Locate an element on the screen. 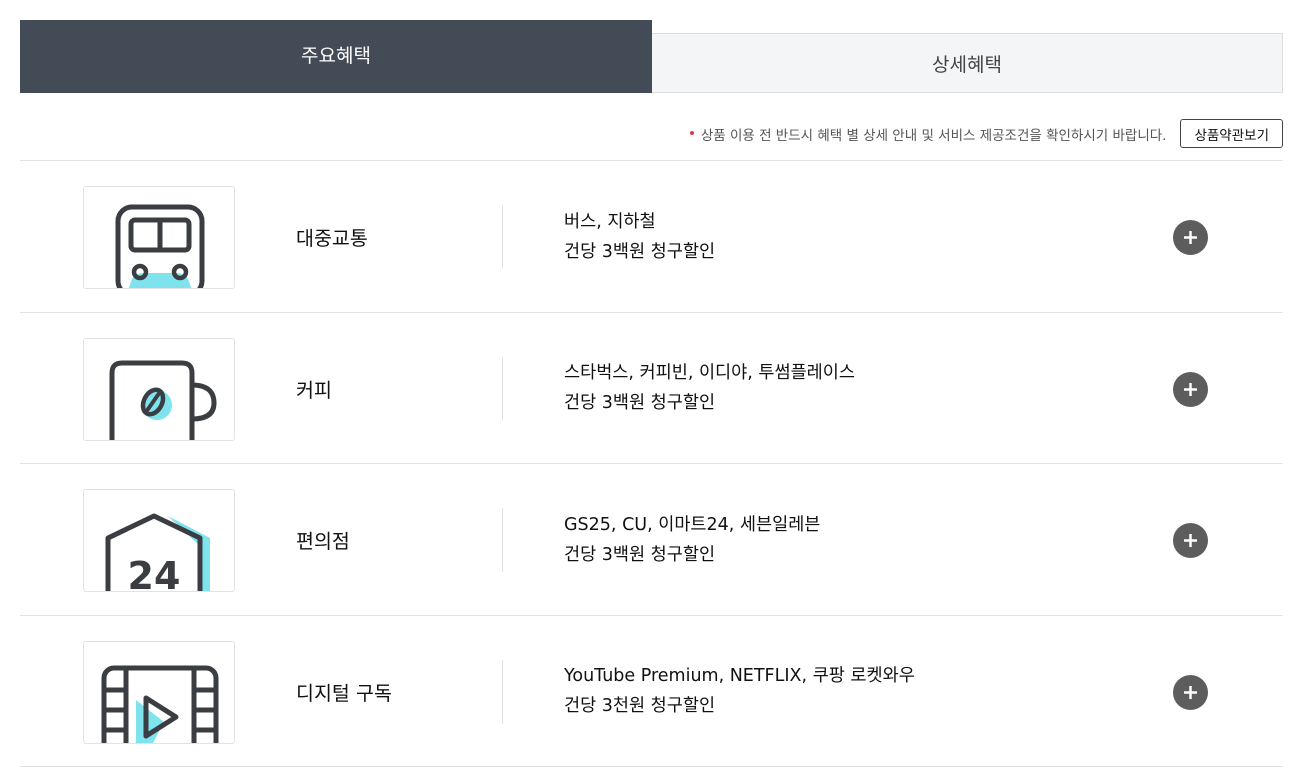 The width and height of the screenshot is (1301, 775). benefit-category: 커피 is located at coordinates (314, 390).